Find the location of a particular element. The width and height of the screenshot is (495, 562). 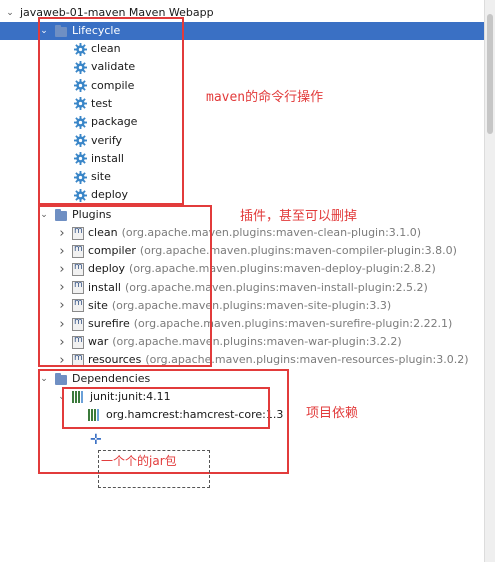

lifecycle-phase-label: clean is located at coordinates (106, 48).